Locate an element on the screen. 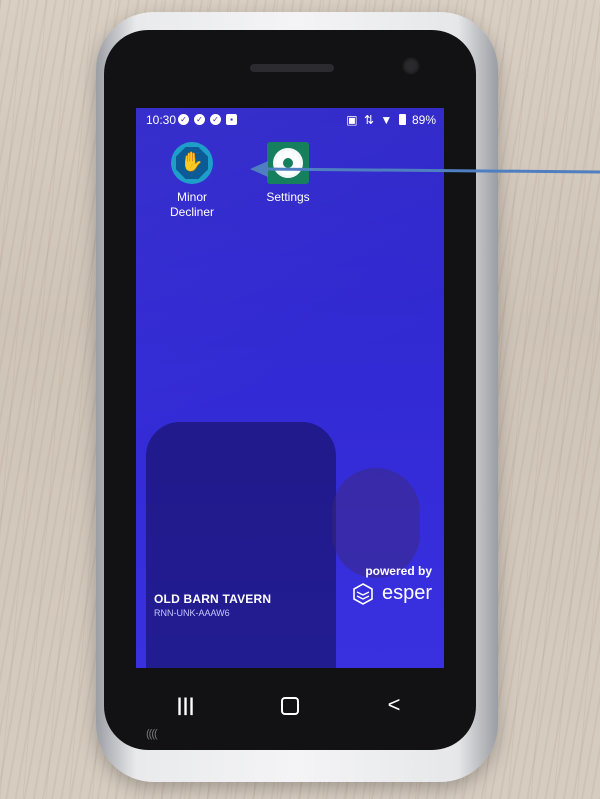  data-arrows-icon: ⇅ is located at coordinates (369, 120).